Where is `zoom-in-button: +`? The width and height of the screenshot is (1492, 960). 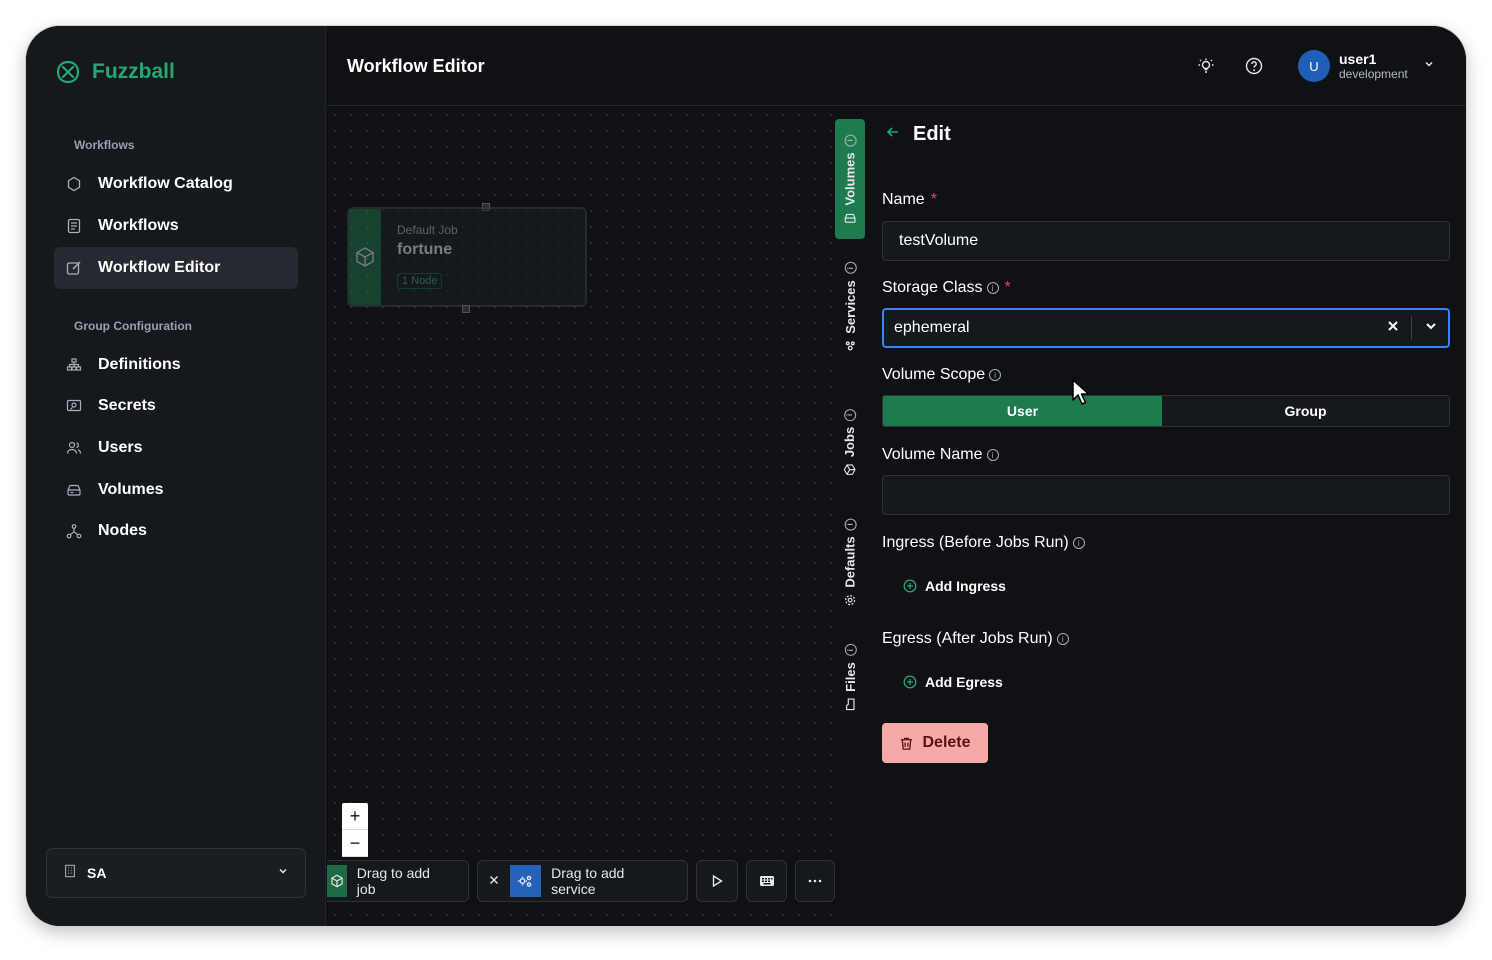 zoom-in-button: + is located at coordinates (355, 816).